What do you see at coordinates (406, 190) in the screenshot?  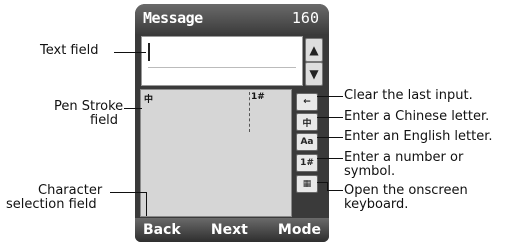 I see `callout-keyboard-1: Open the onscreen` at bounding box center [406, 190].